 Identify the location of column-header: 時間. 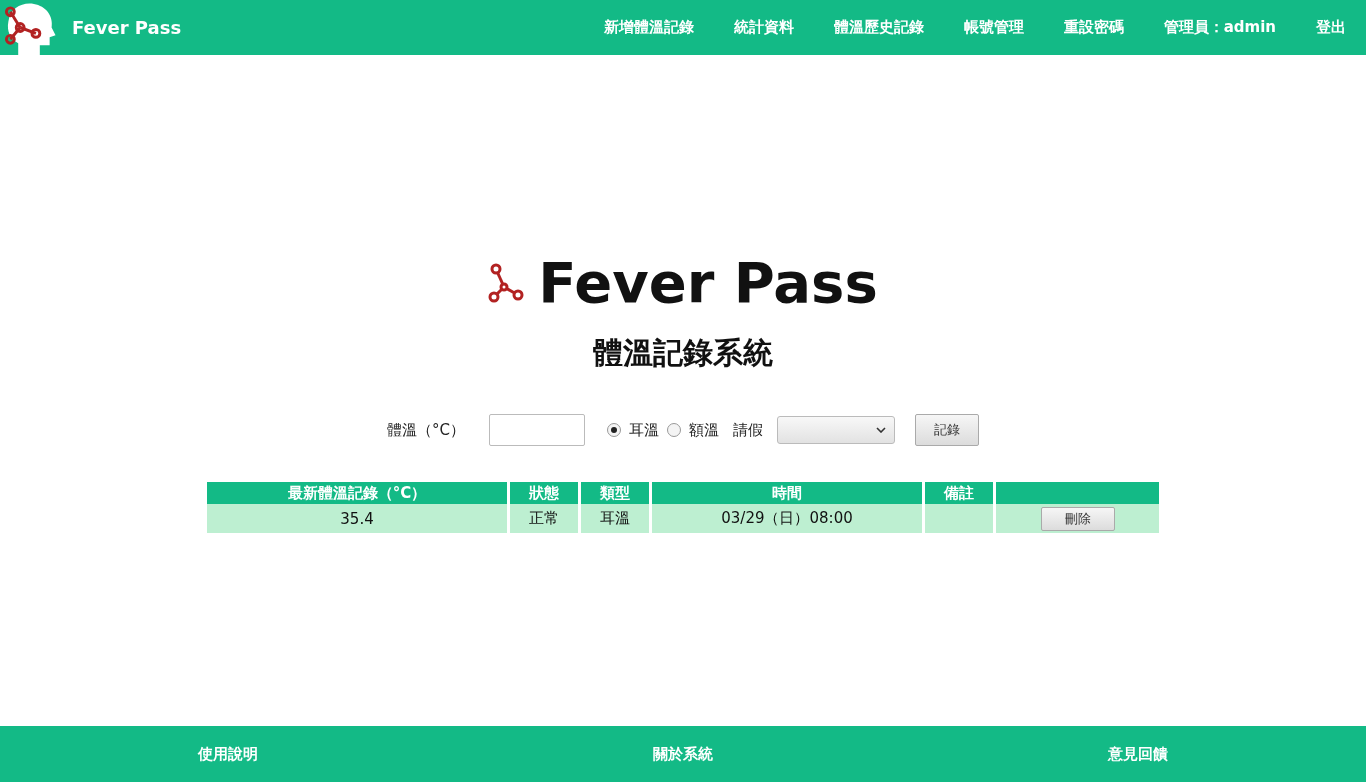
(787, 493).